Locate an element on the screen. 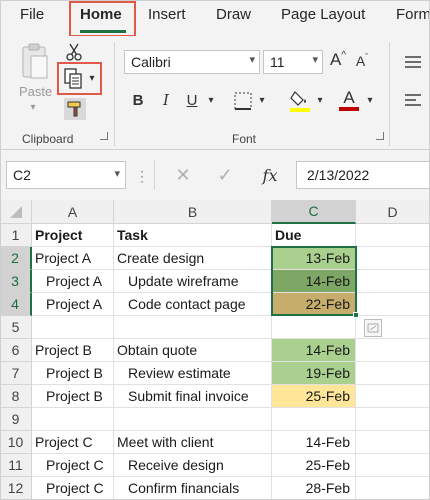  borders-icon is located at coordinates (243, 101).